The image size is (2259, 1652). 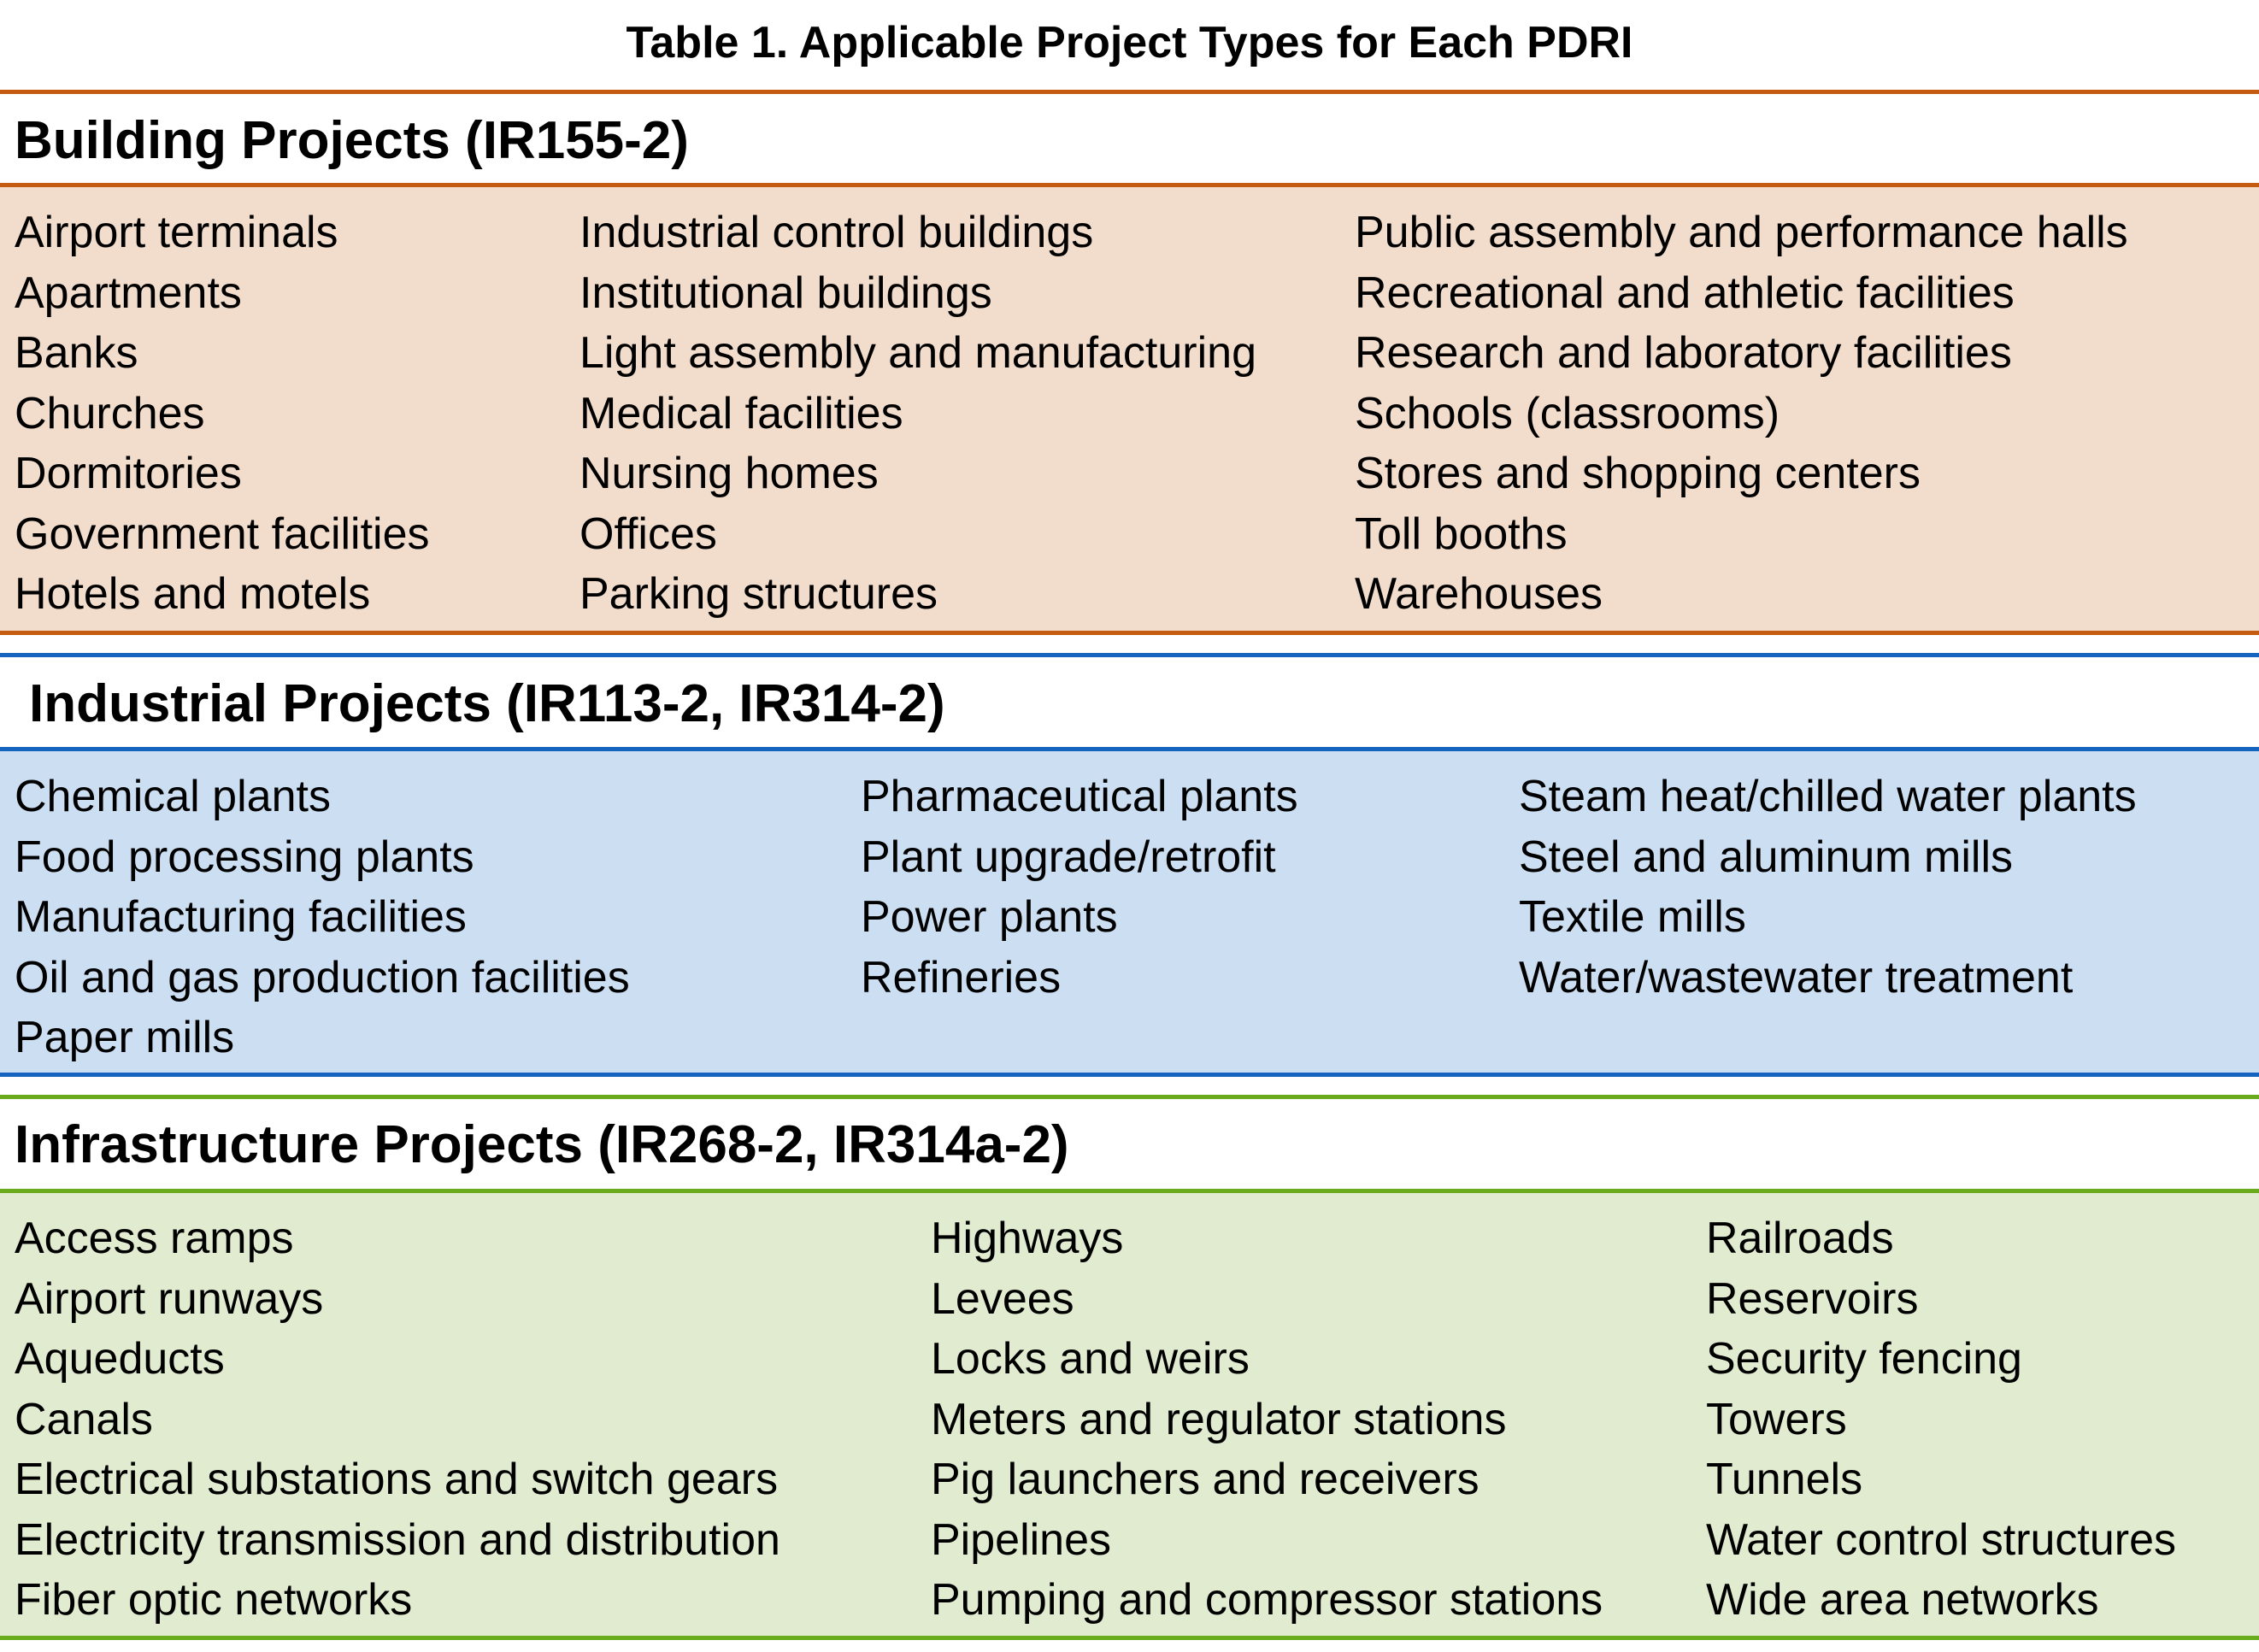 What do you see at coordinates (110, 413) in the screenshot?
I see `list-item: Churches` at bounding box center [110, 413].